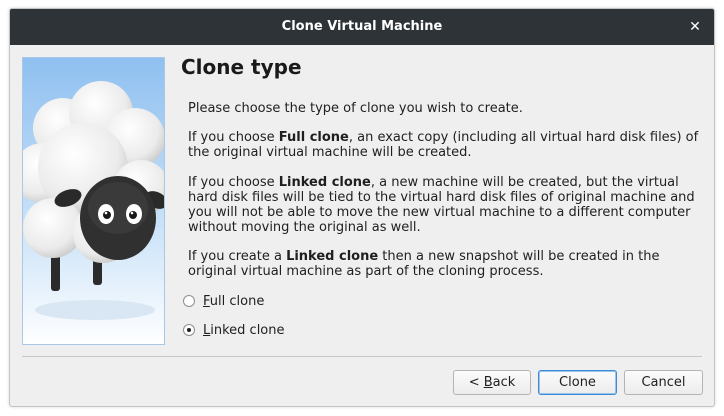 The image size is (724, 416). I want to click on clone-button: Clone, so click(577, 382).